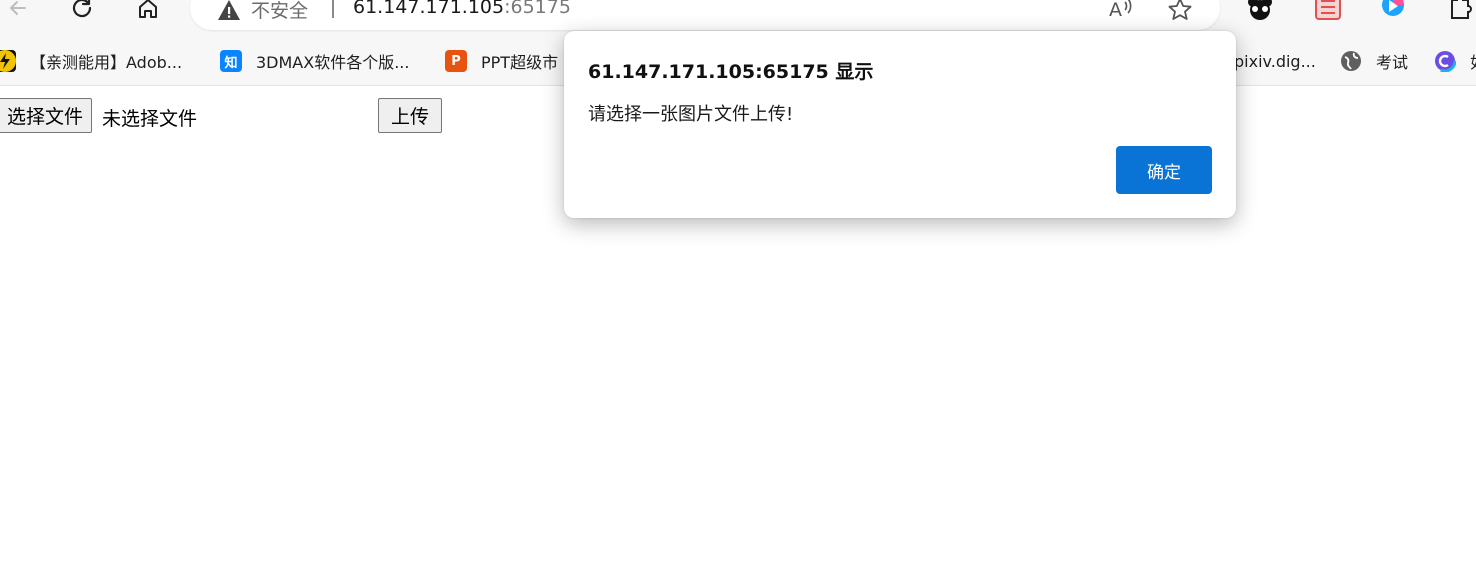 This screenshot has height=581, width=1476. What do you see at coordinates (1164, 170) in the screenshot?
I see `ok-button: 确定` at bounding box center [1164, 170].